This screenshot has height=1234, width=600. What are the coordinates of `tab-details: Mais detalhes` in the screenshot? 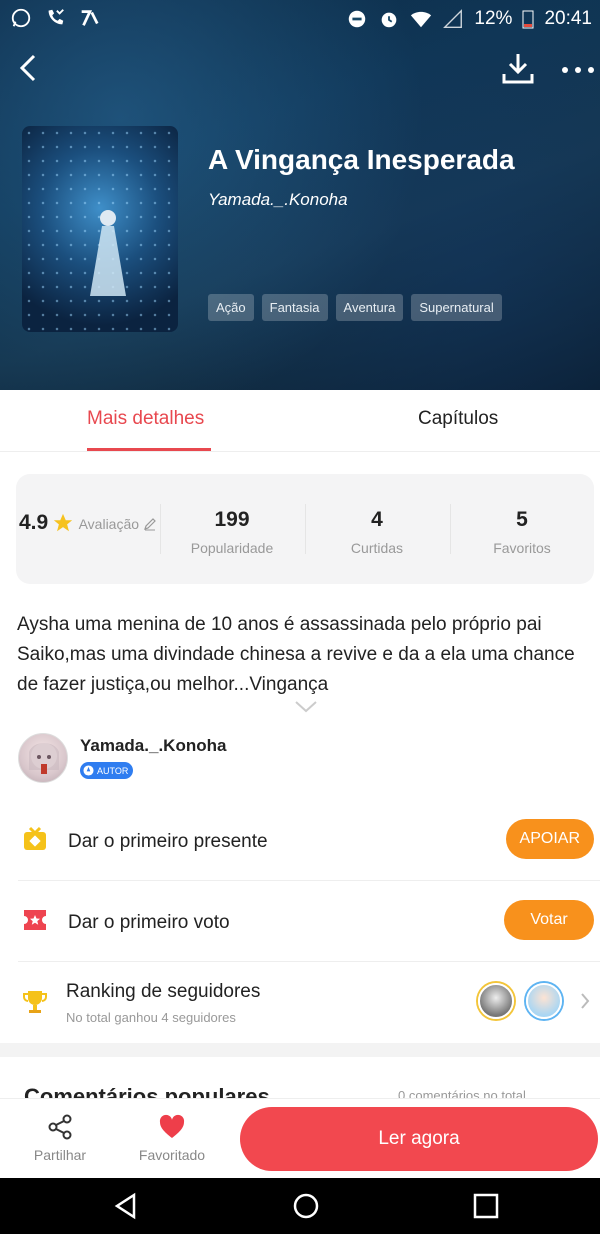 It's located at (145, 419).